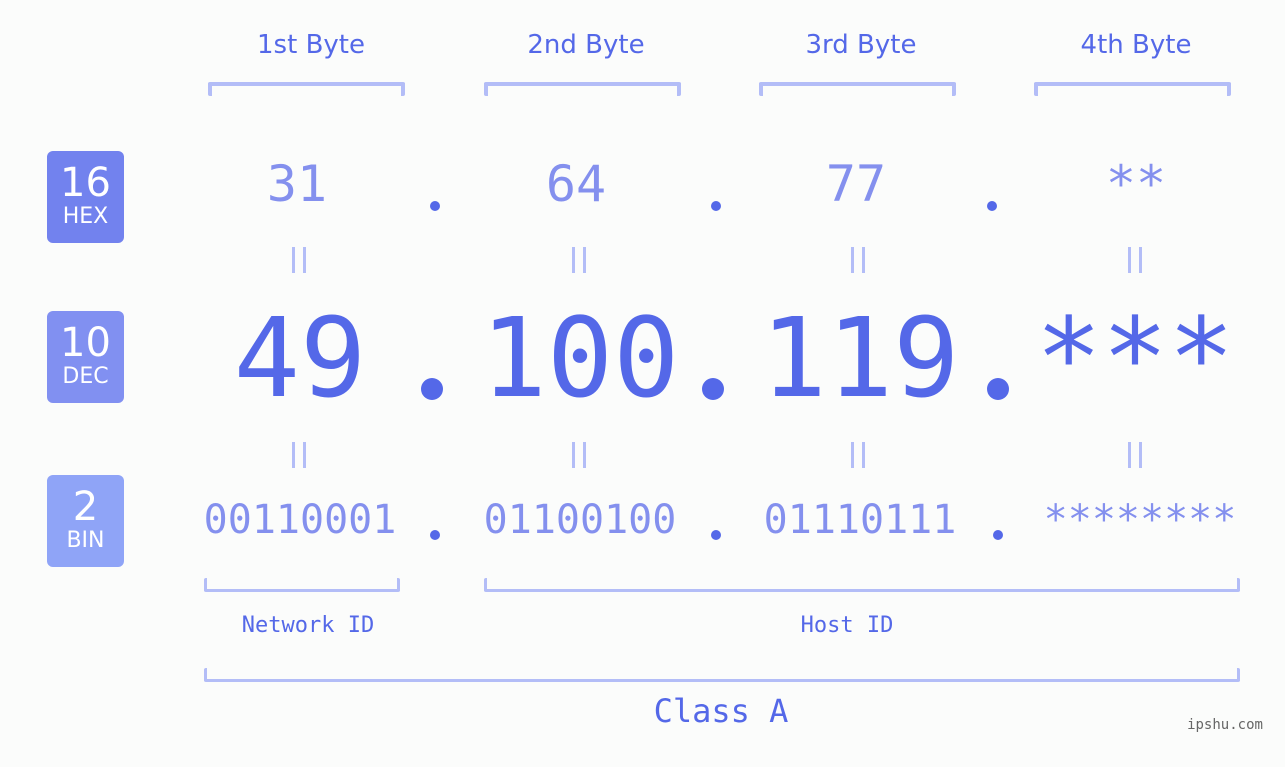 The height and width of the screenshot is (767, 1285). What do you see at coordinates (1136, 184) in the screenshot?
I see `hex-value-4: **` at bounding box center [1136, 184].